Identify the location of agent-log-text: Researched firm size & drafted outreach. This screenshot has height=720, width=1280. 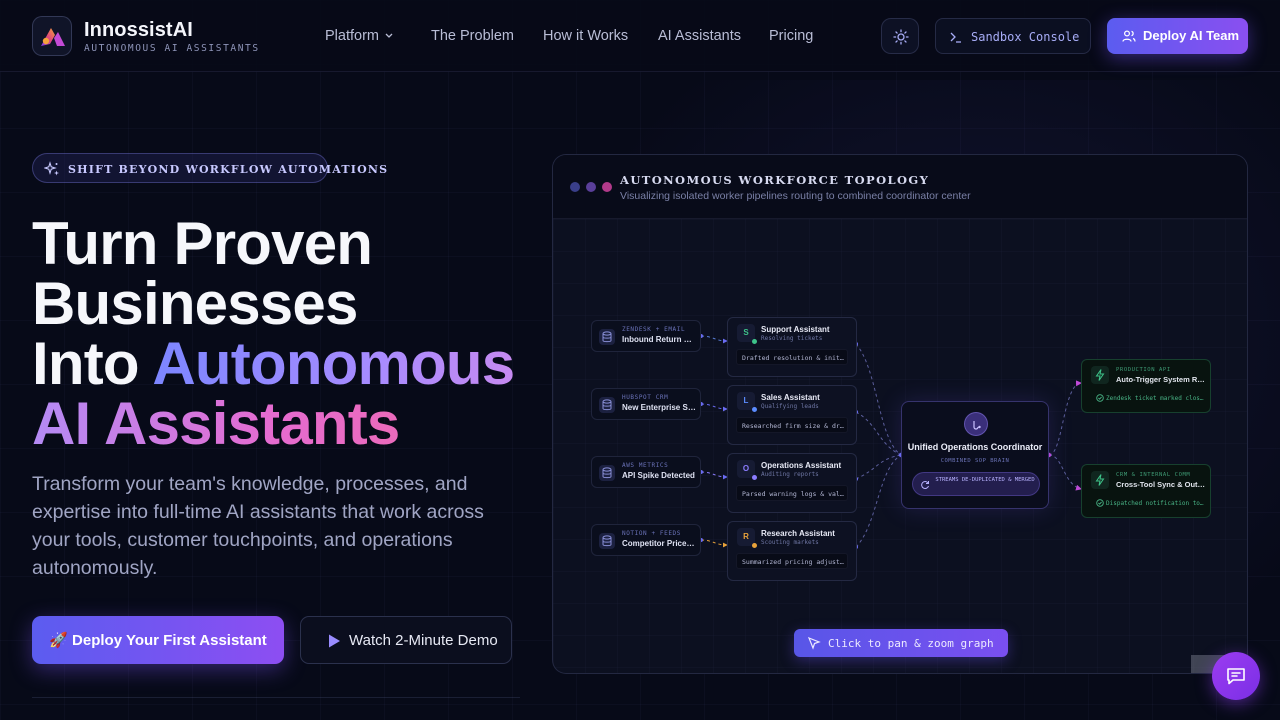
(793, 426).